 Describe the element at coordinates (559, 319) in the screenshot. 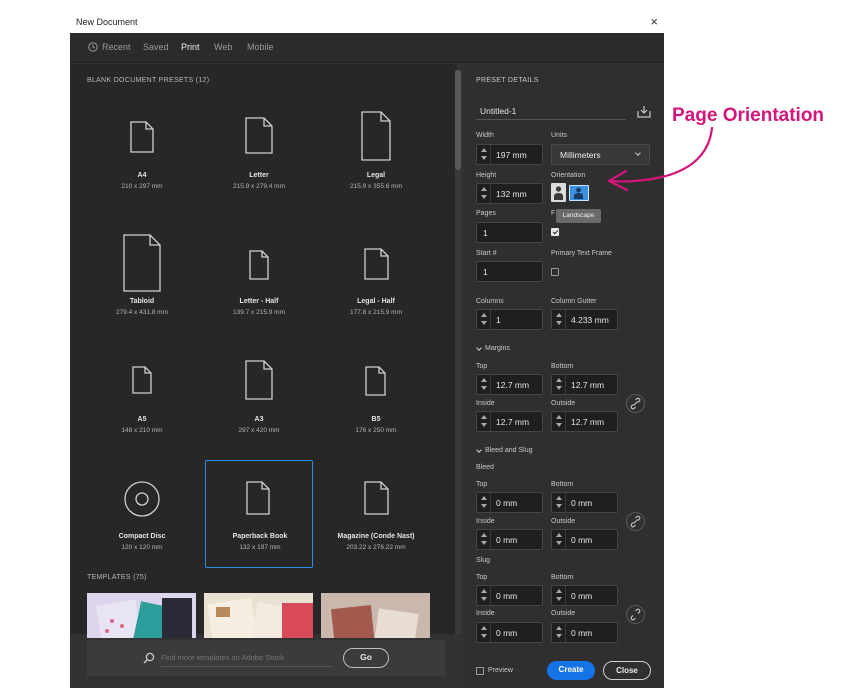

I see `gutter-stepper` at that location.